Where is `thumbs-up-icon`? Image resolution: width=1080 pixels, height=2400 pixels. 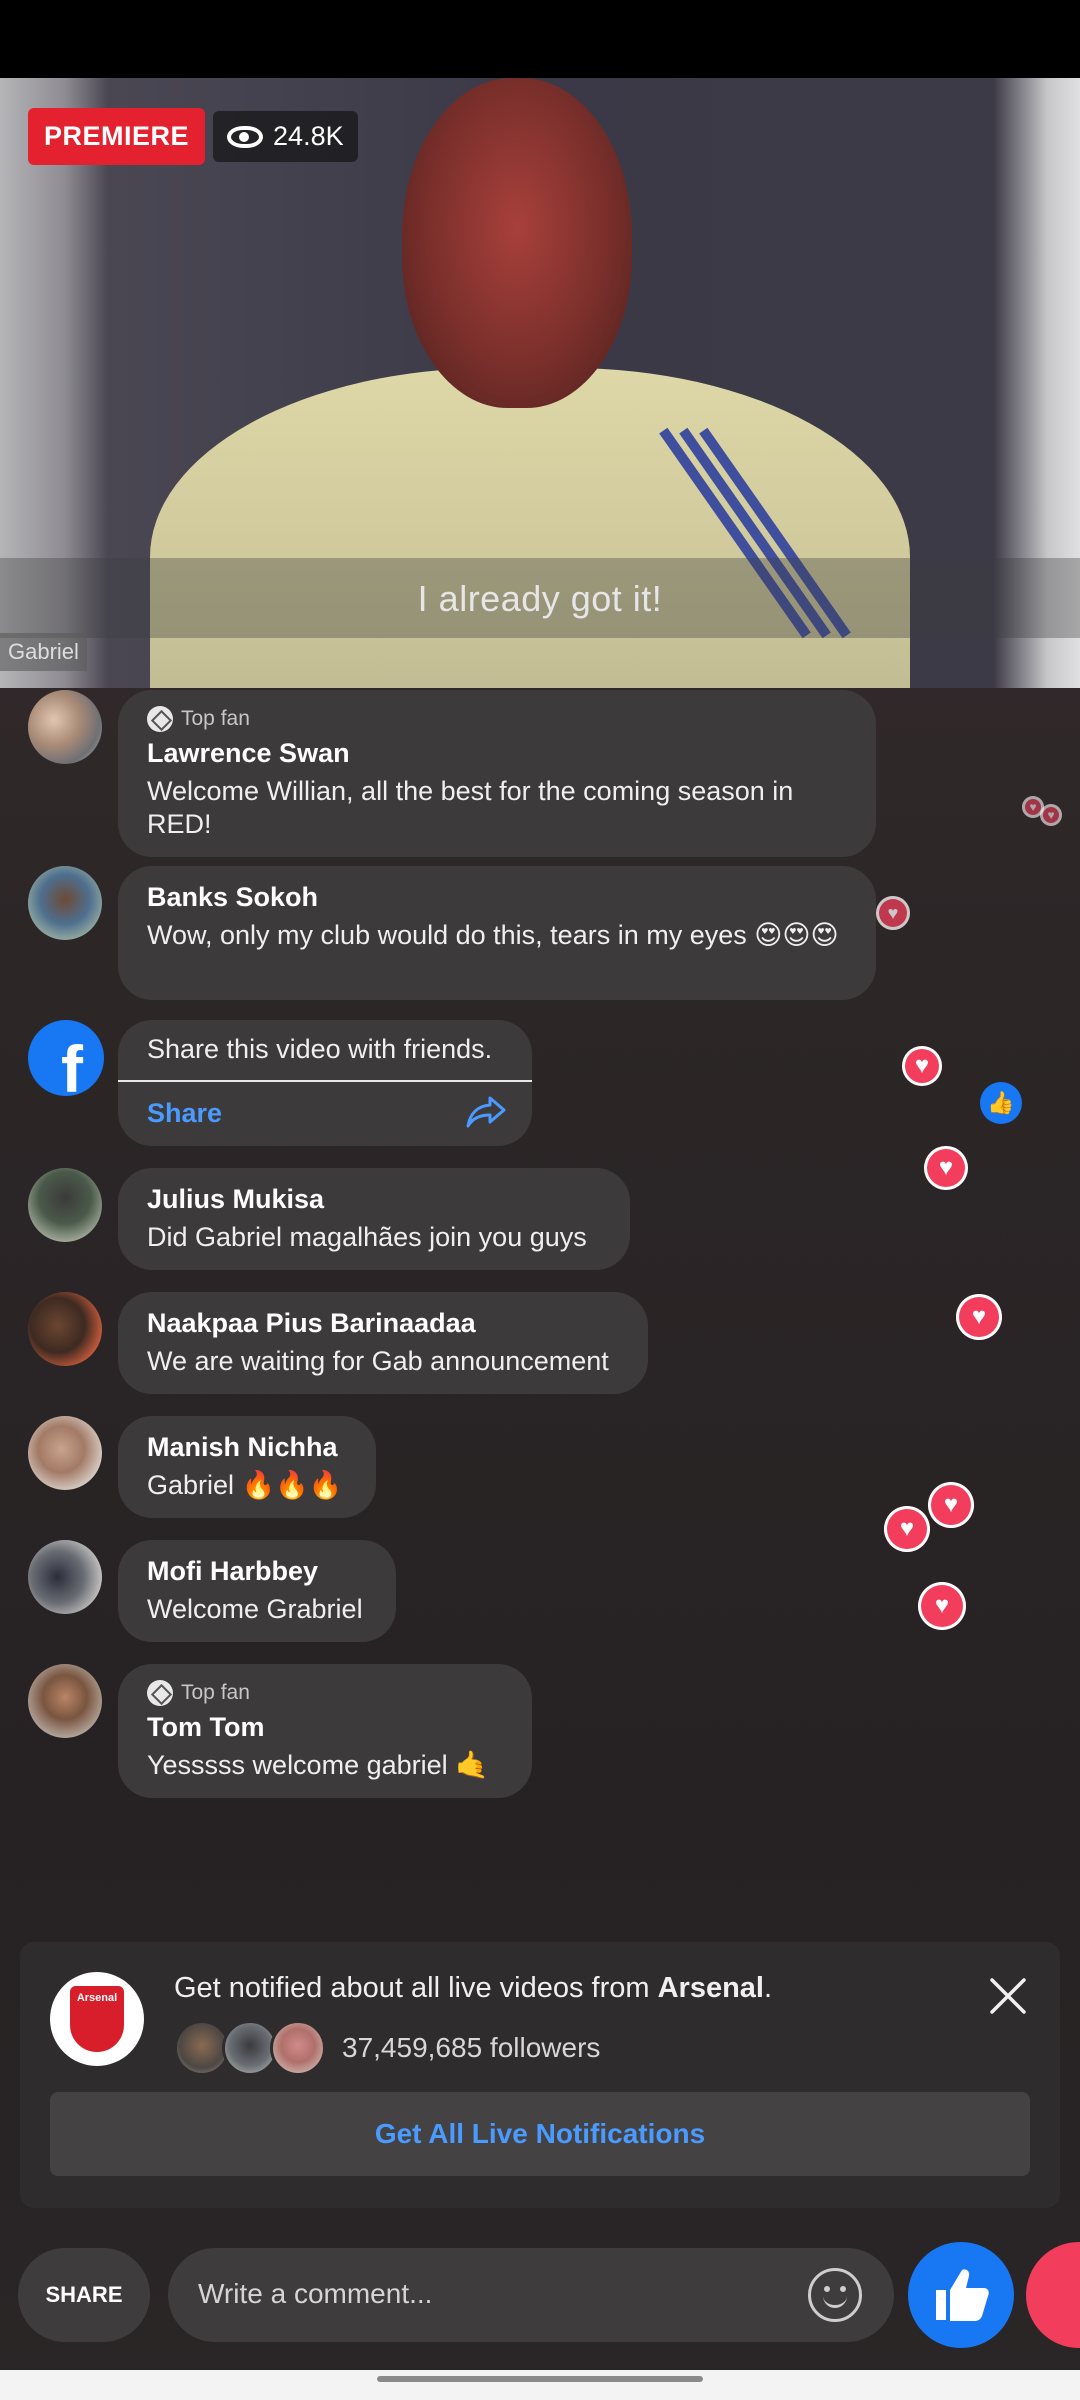 thumbs-up-icon is located at coordinates (962, 2295).